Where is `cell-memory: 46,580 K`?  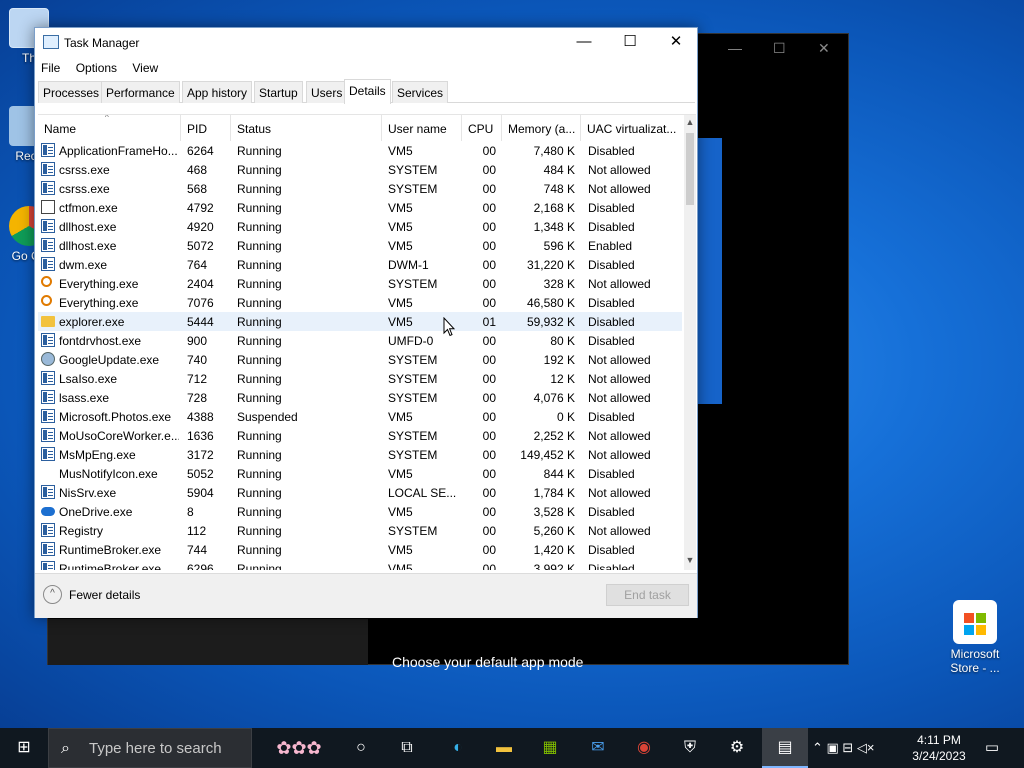 cell-memory: 46,580 K is located at coordinates (550, 303).